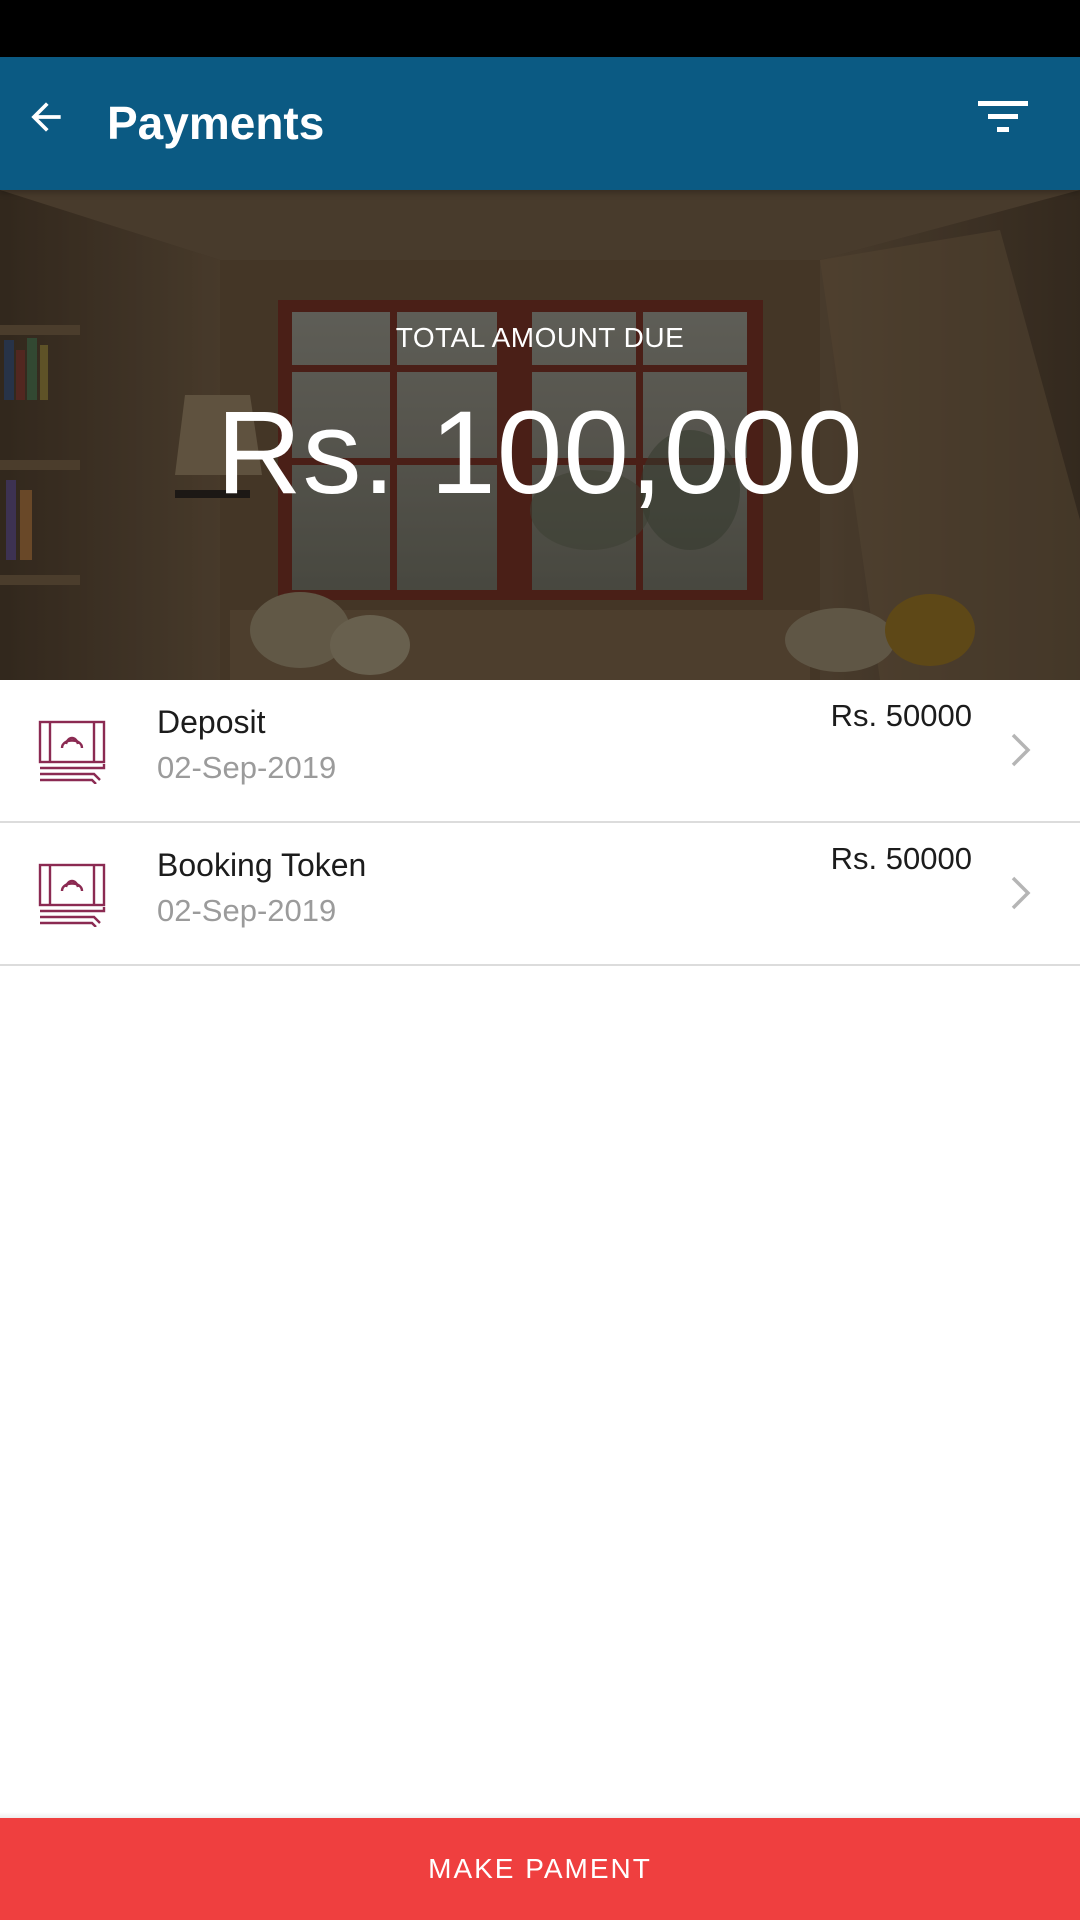  What do you see at coordinates (540, 894) in the screenshot?
I see `payment-row-booking-token: Booking Token 02-Sep-2019 Rs. 50000` at bounding box center [540, 894].